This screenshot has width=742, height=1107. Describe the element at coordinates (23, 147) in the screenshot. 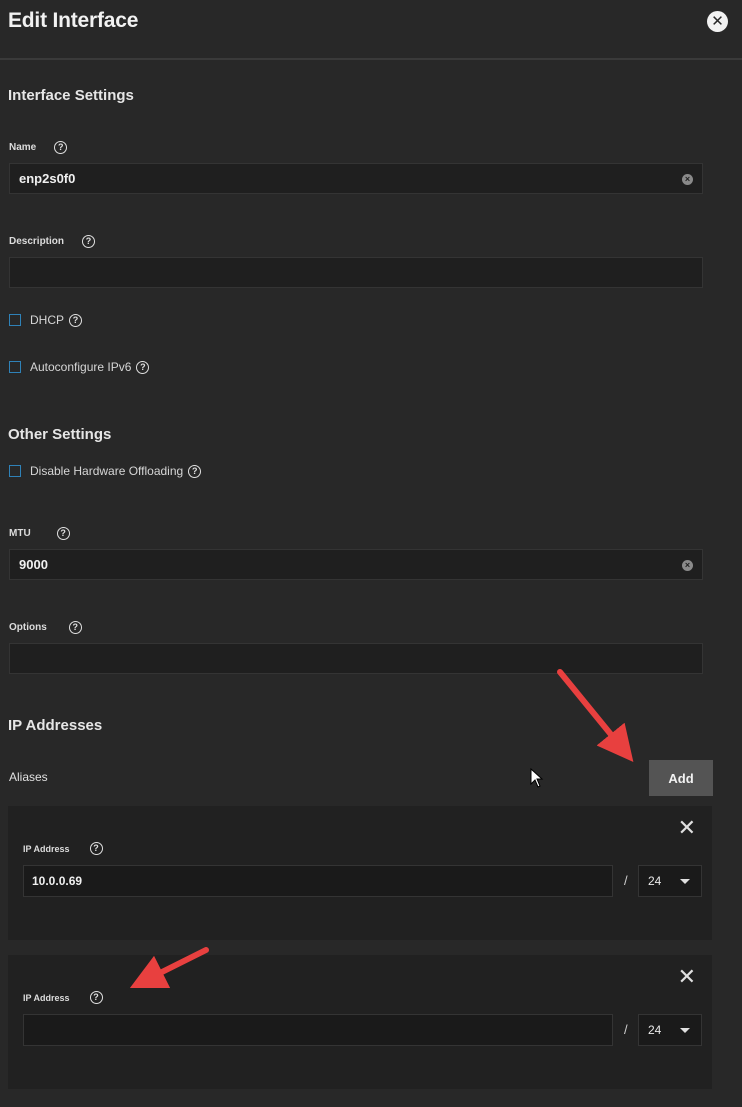

I see `name-label: Name` at that location.